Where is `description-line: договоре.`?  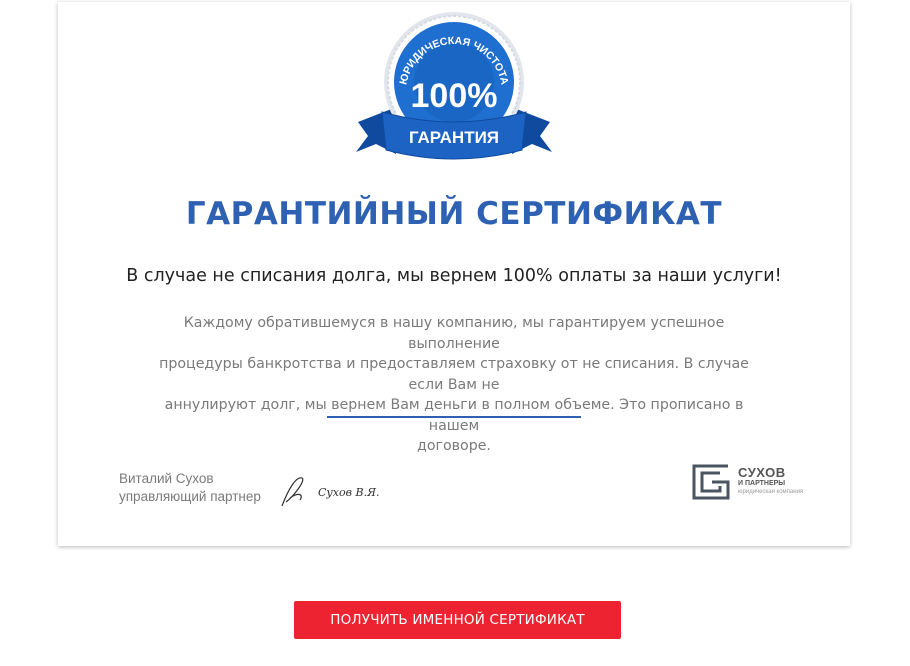
description-line: договоре. is located at coordinates (454, 446).